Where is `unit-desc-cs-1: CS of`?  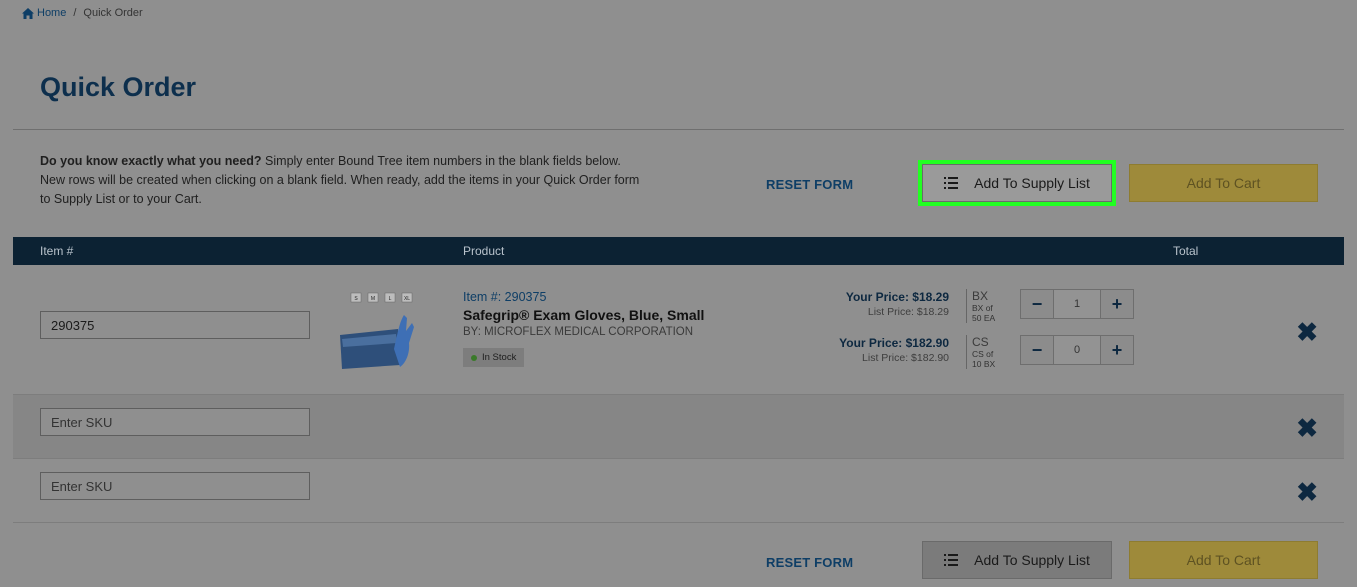 unit-desc-cs-1: CS of is located at coordinates (983, 354).